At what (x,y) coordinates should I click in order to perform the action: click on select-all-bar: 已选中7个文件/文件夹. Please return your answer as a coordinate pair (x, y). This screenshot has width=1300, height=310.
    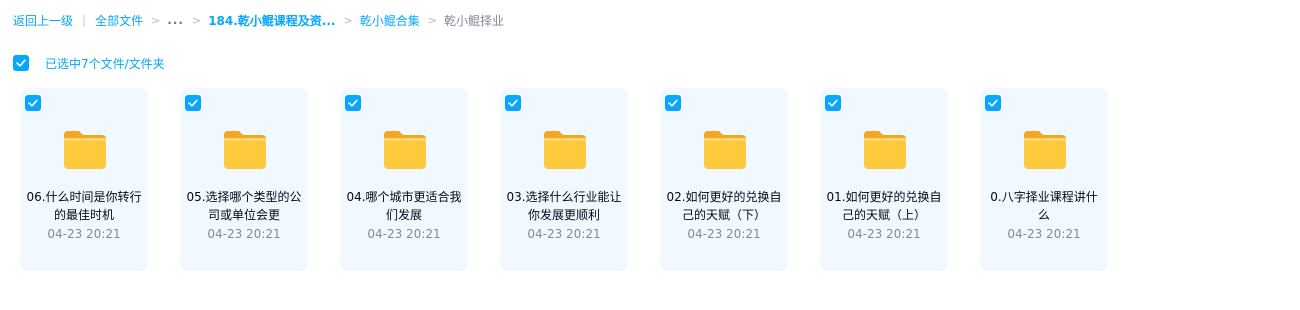
    Looking at the image, I should click on (89, 63).